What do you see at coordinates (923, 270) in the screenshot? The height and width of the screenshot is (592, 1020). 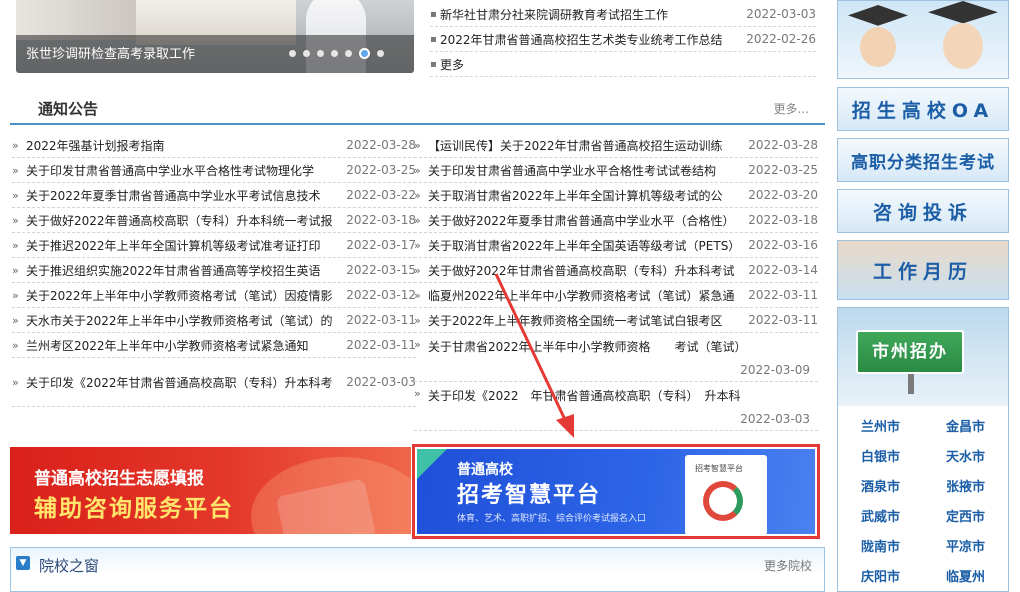 I see `work-calendar-button: 工作月历` at bounding box center [923, 270].